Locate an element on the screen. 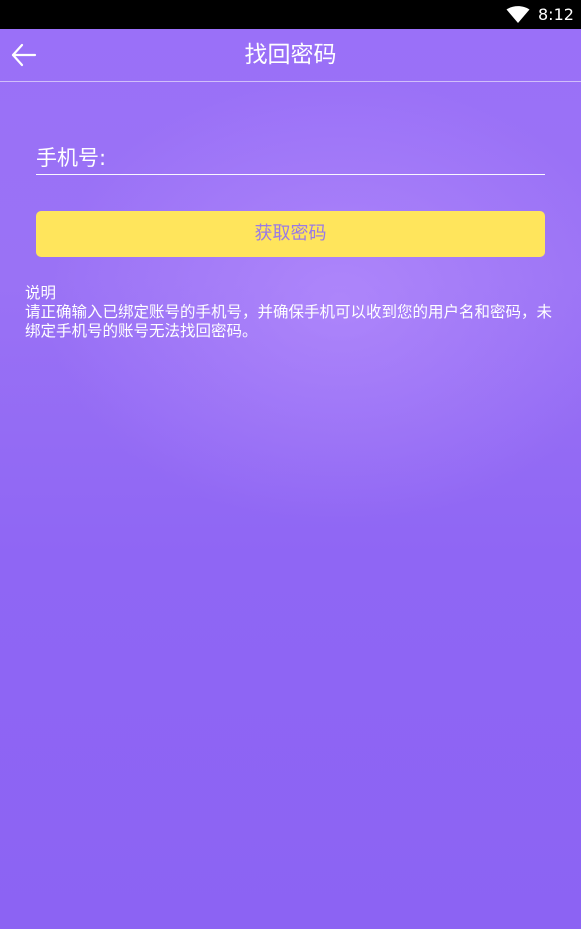  page-title: 找回密码 is located at coordinates (290, 55).